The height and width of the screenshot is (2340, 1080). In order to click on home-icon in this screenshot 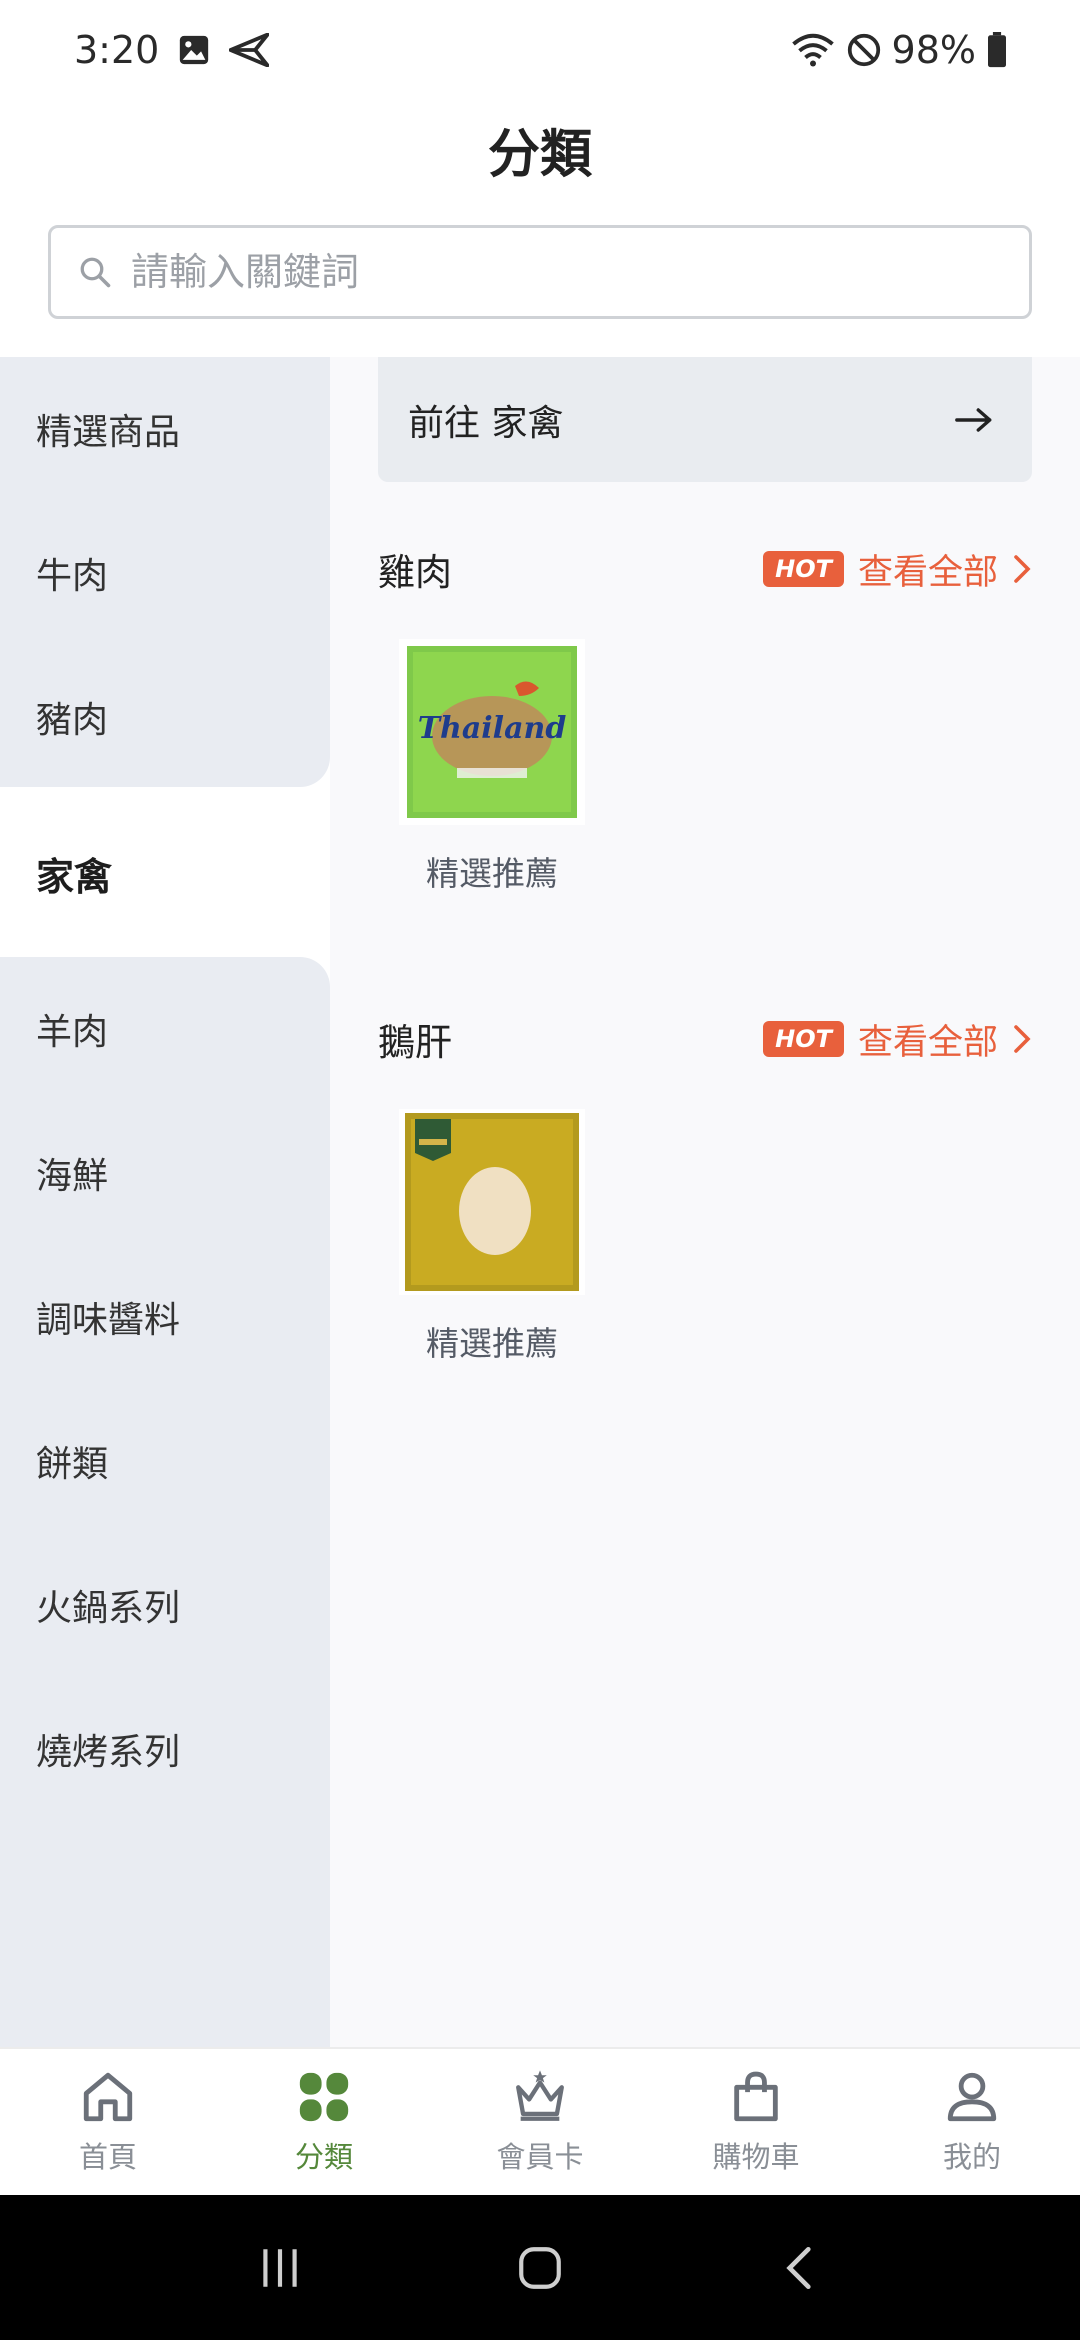, I will do `click(108, 2097)`.